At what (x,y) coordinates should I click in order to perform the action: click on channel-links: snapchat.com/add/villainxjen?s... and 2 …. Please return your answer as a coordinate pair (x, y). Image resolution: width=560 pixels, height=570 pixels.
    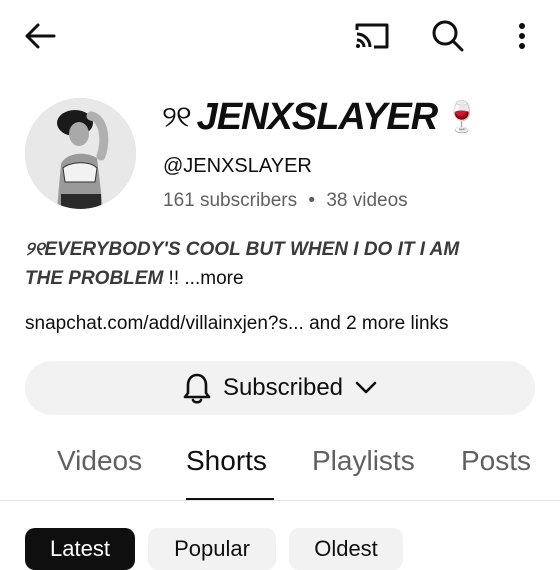
    Looking at the image, I should click on (237, 324).